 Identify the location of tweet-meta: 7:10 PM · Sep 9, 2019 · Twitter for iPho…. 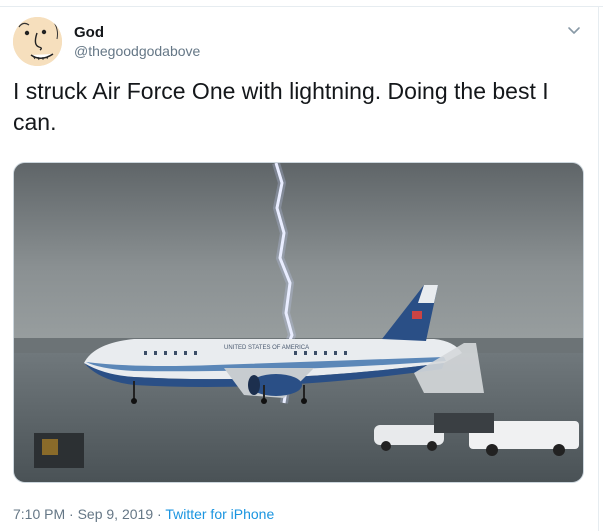
(143, 514).